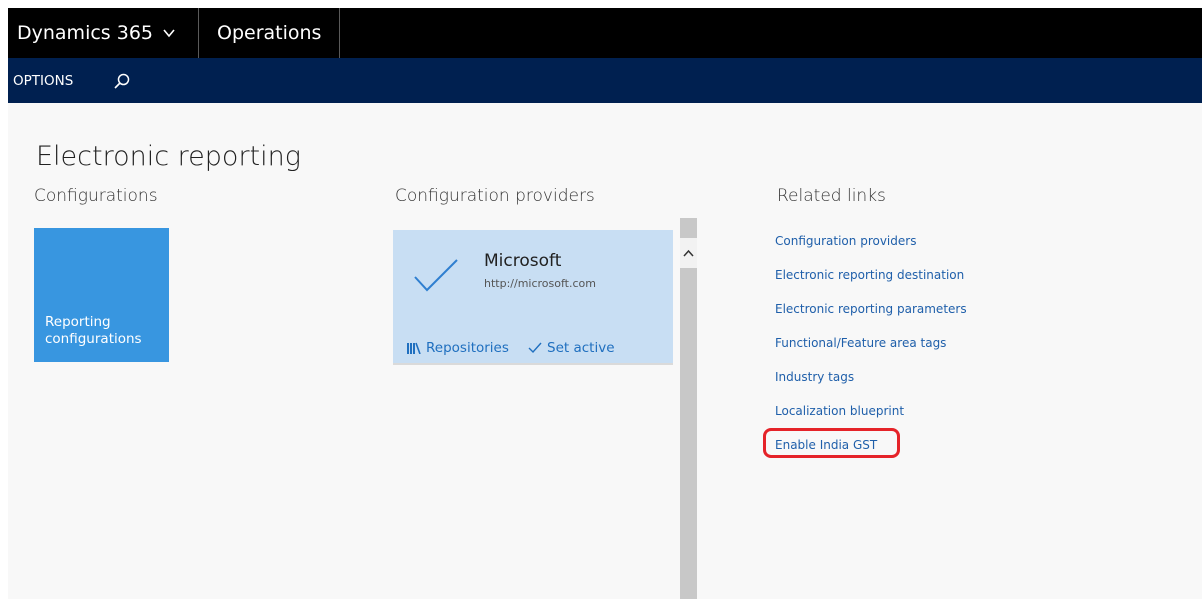 The height and width of the screenshot is (599, 1202). What do you see at coordinates (839, 411) in the screenshot?
I see `link-localization-blueprint: Localization blueprint` at bounding box center [839, 411].